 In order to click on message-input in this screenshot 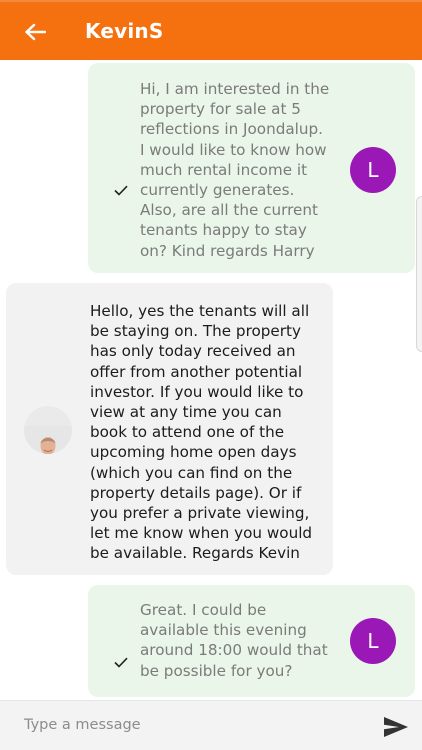, I will do `click(194, 725)`.